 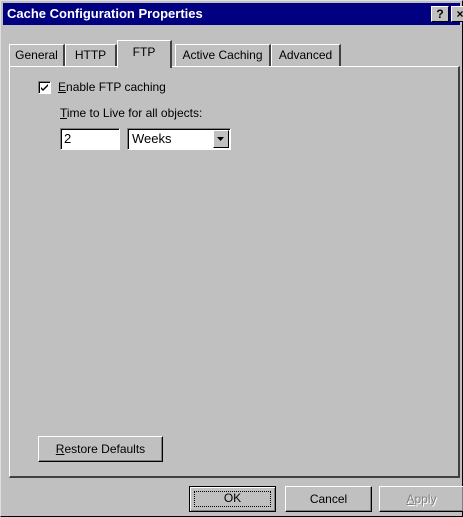 I want to click on checkmark-icon, so click(x=44, y=87).